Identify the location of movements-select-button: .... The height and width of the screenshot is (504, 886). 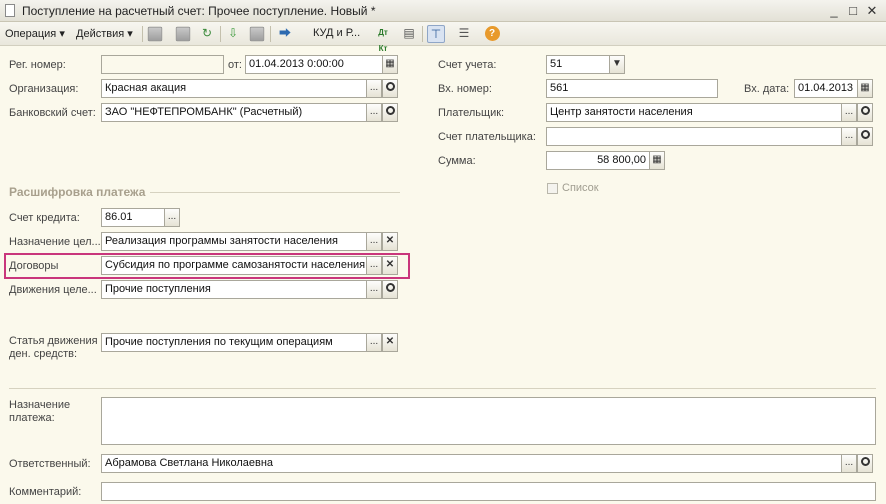
(374, 289).